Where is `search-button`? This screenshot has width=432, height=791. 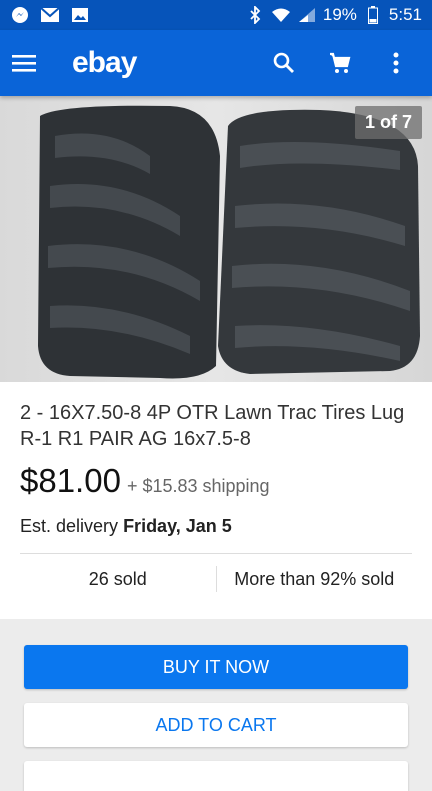
search-button is located at coordinates (284, 63).